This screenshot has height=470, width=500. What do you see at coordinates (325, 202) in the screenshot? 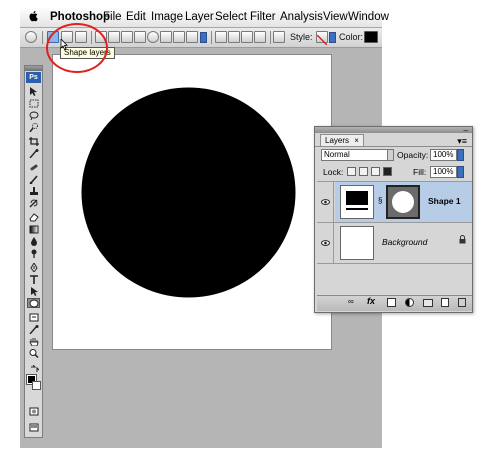
I see `shape-layer-visibility-icon` at bounding box center [325, 202].